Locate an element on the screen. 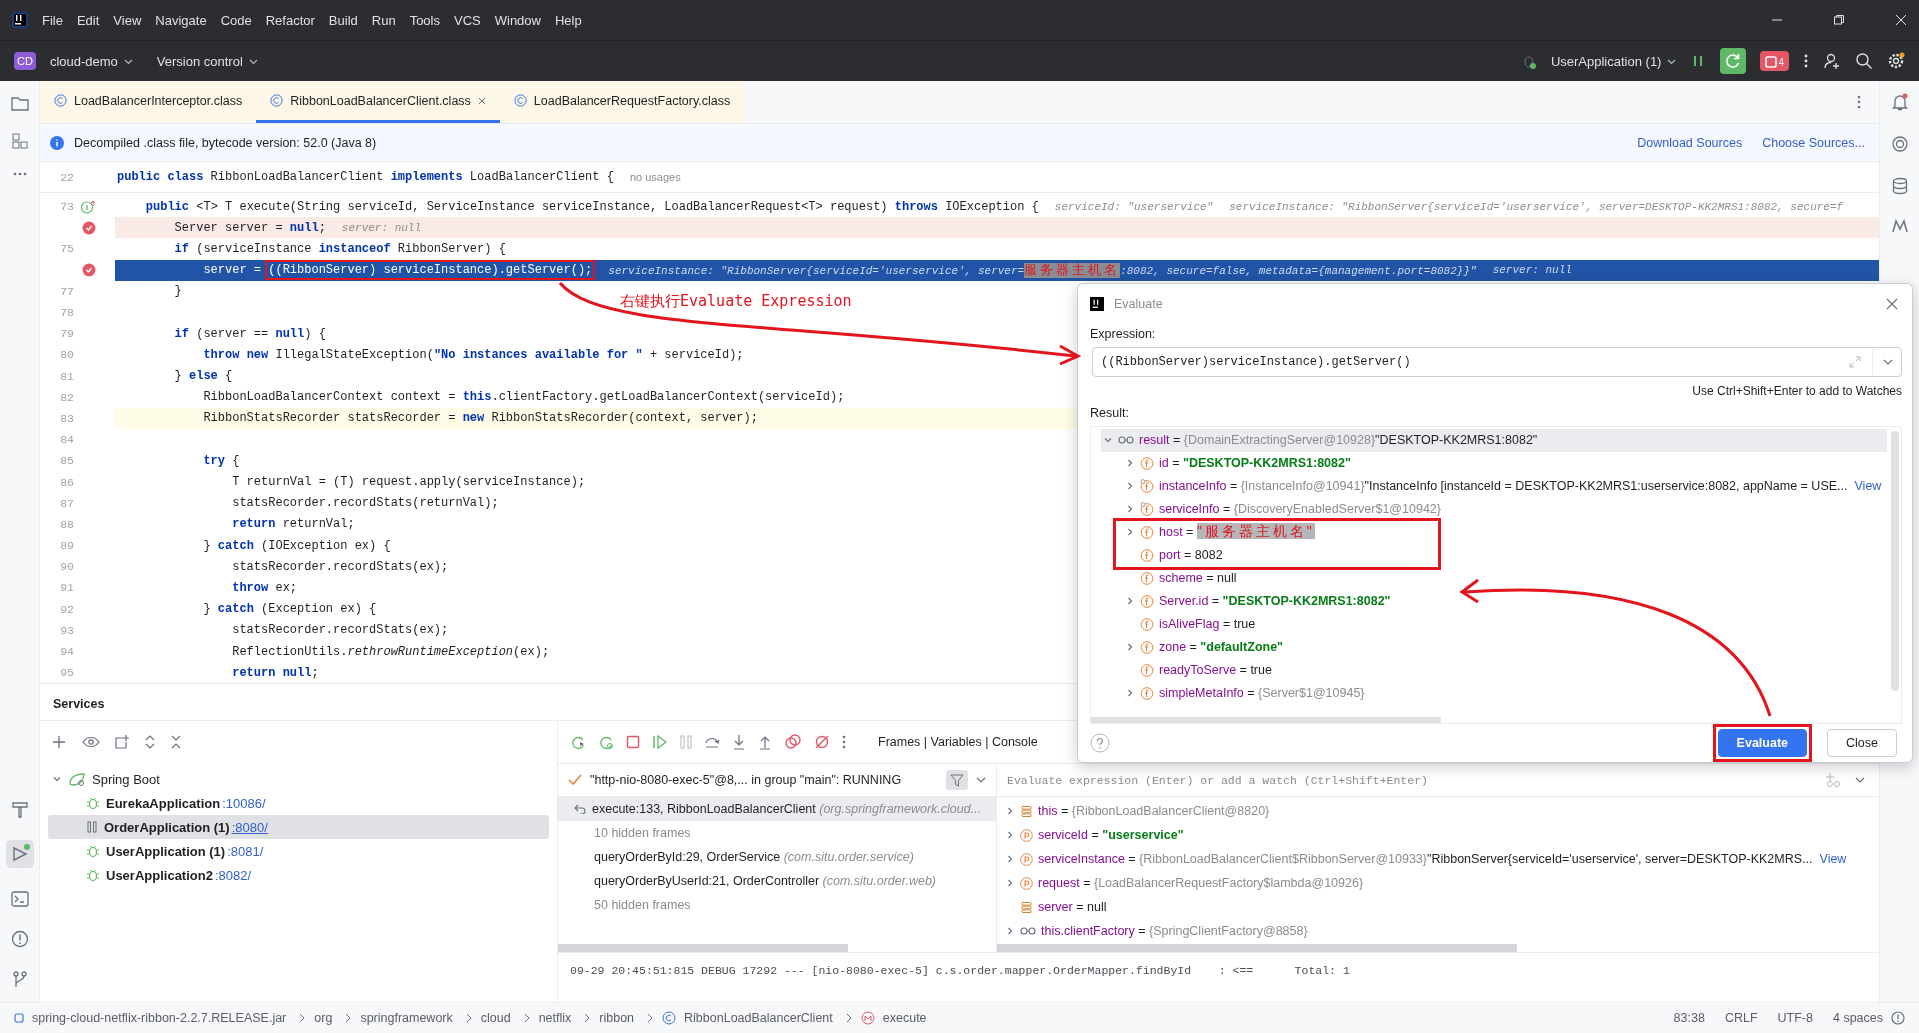 This screenshot has width=1919, height=1033. git-branch-icon is located at coordinates (19, 979).